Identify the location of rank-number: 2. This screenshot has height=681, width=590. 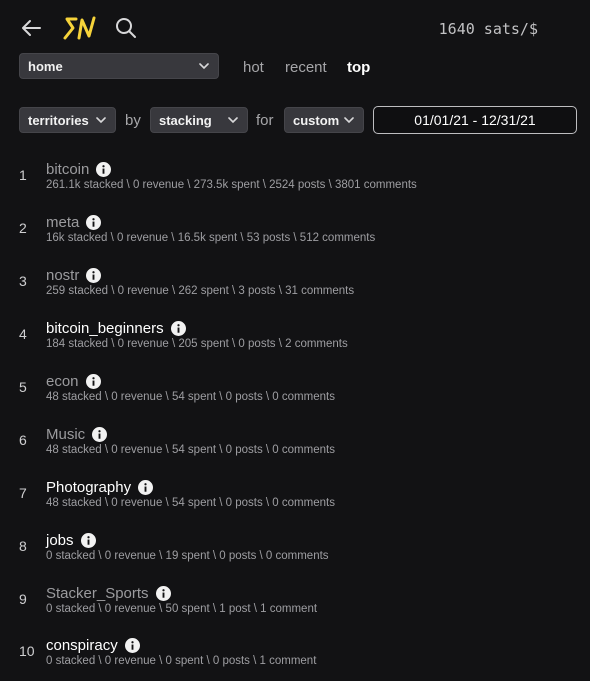
(23, 228).